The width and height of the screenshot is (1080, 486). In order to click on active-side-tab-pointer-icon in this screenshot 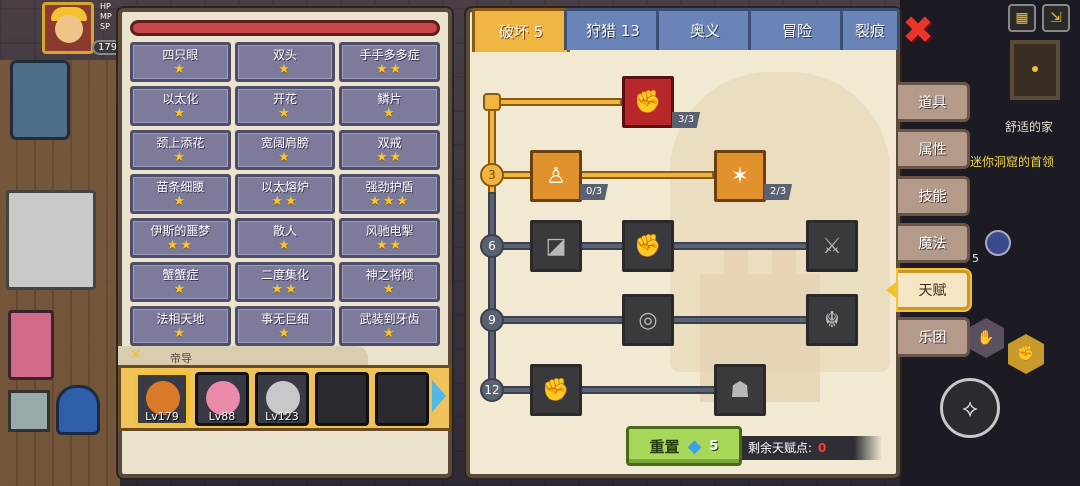, I will do `click(891, 290)`.